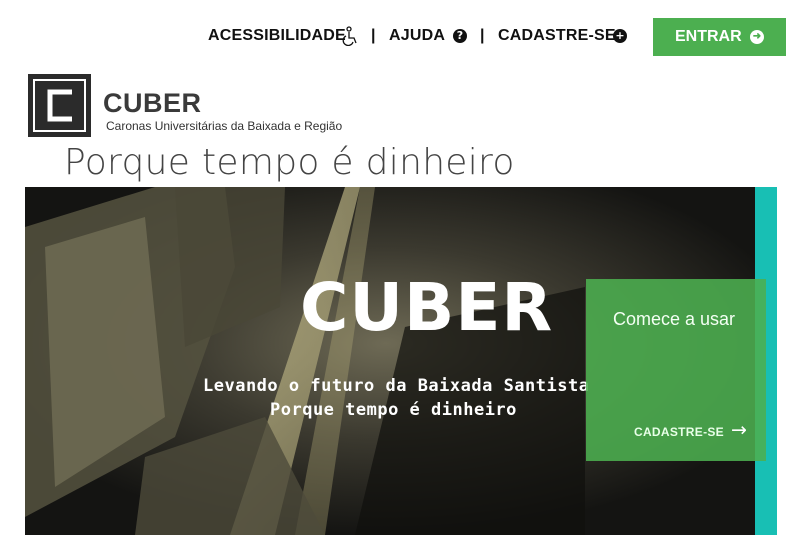 This screenshot has height=535, width=803. Describe the element at coordinates (708, 36) in the screenshot. I see `login-label: ENTRAR` at that location.